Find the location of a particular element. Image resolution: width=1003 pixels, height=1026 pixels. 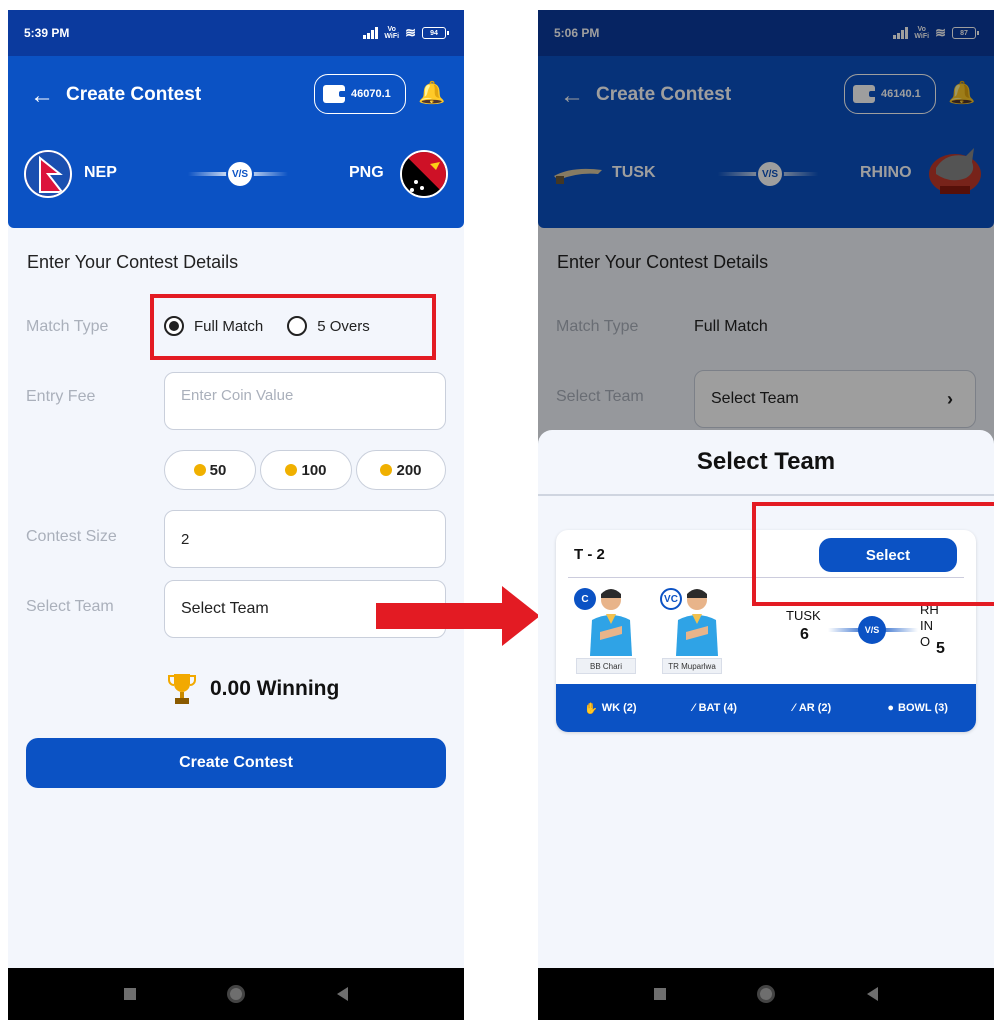

ball-icon: ● is located at coordinates (890, 708).